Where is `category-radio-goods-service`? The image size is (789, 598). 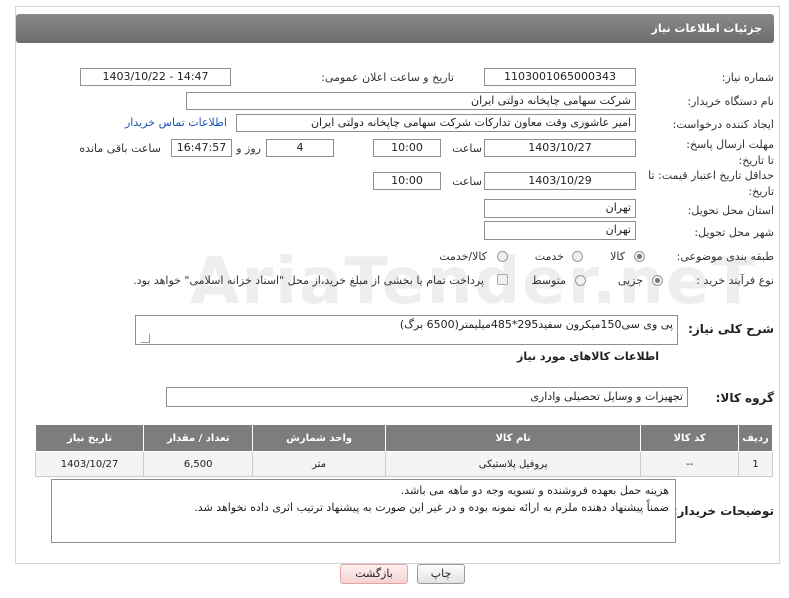 category-radio-goods-service is located at coordinates (502, 256).